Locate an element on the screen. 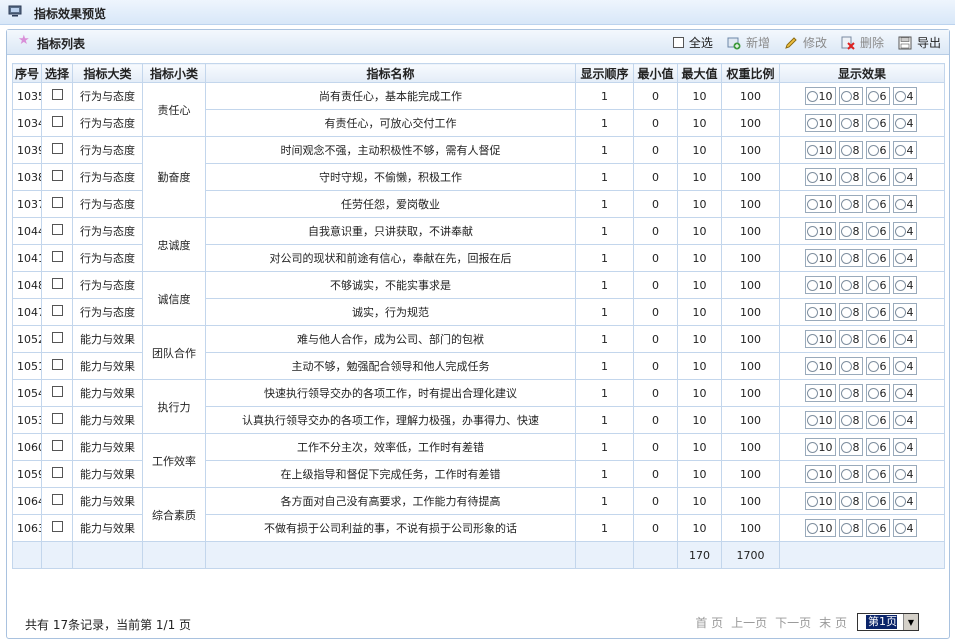 The image size is (955, 643). row-category: 能力与效果 is located at coordinates (107, 339).